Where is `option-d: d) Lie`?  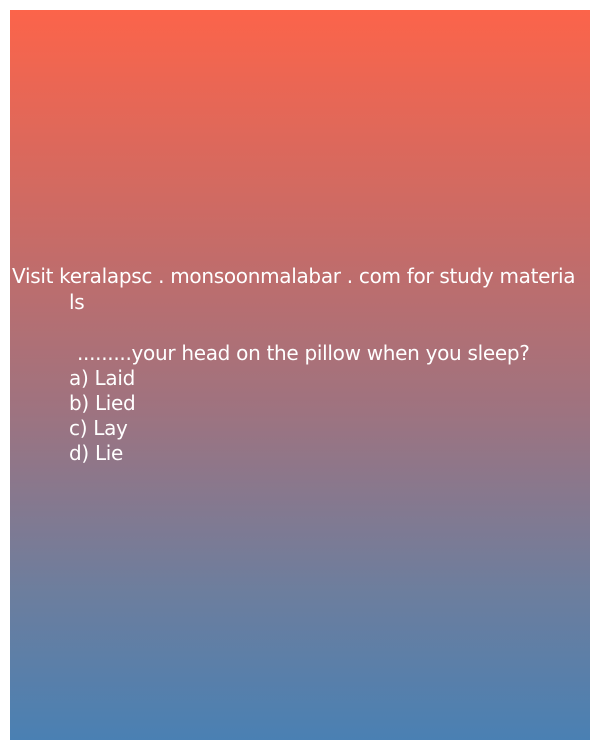 option-d: d) Lie is located at coordinates (96, 453).